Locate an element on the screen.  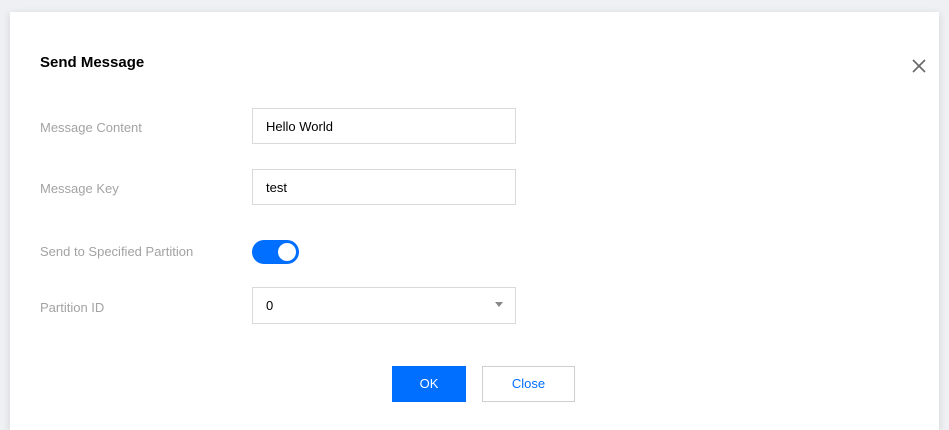
message-key-input is located at coordinates (384, 187).